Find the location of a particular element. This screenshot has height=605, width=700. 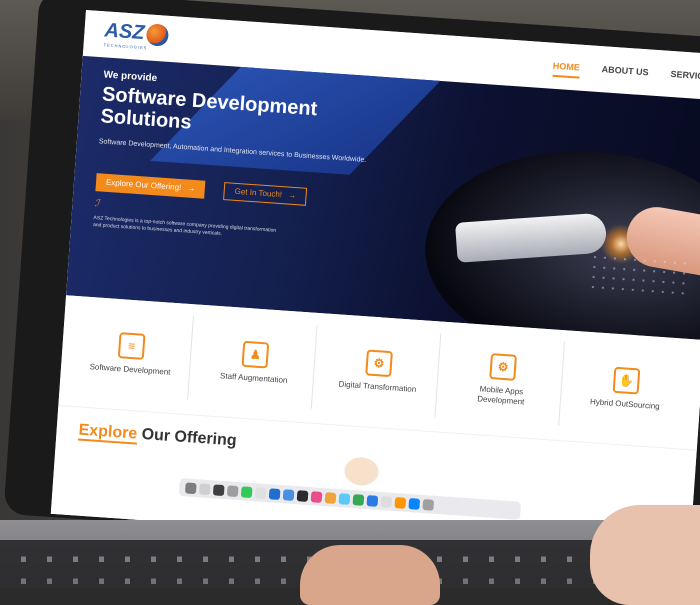

hero-eyebrow: We provide is located at coordinates (130, 77).